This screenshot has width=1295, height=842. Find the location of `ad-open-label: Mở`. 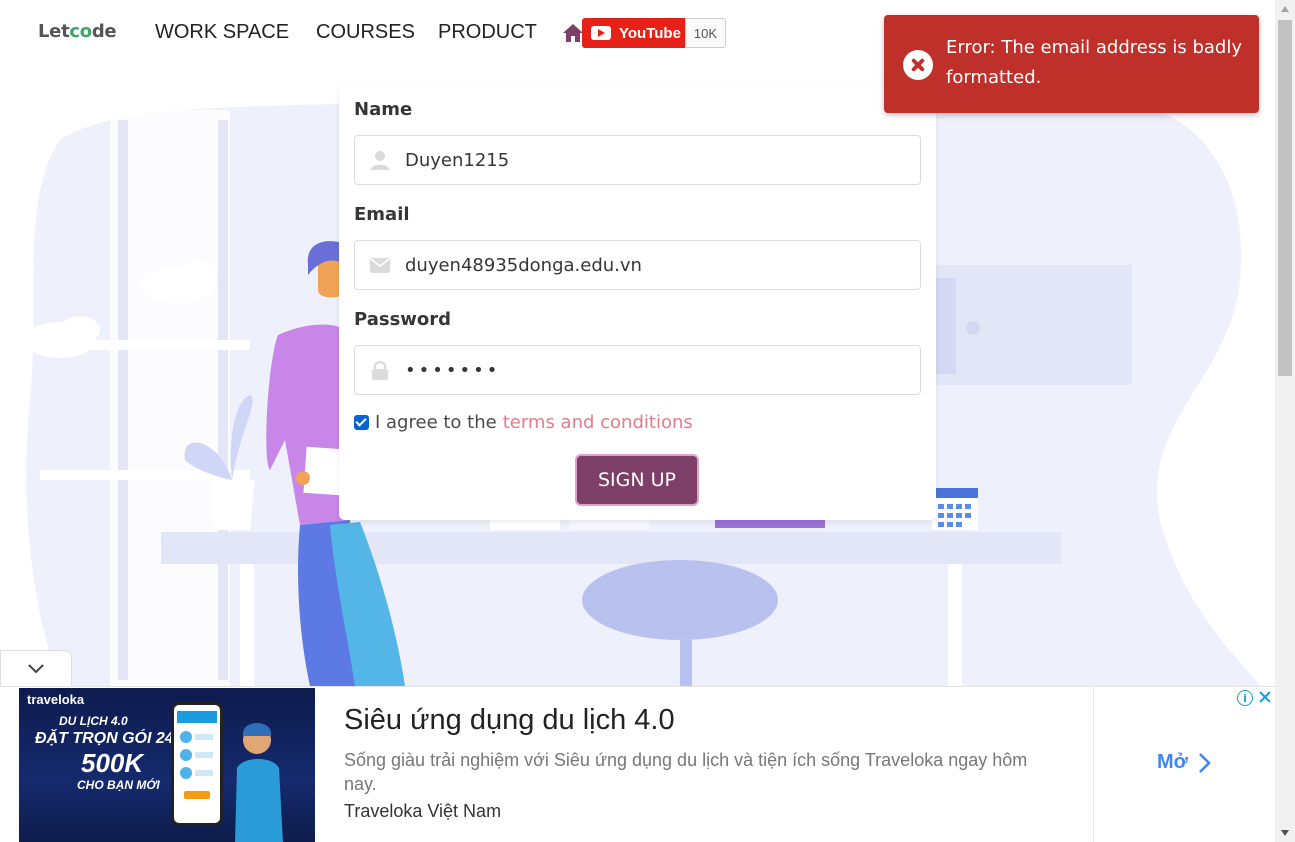

ad-open-label: Mở is located at coordinates (1172, 762).